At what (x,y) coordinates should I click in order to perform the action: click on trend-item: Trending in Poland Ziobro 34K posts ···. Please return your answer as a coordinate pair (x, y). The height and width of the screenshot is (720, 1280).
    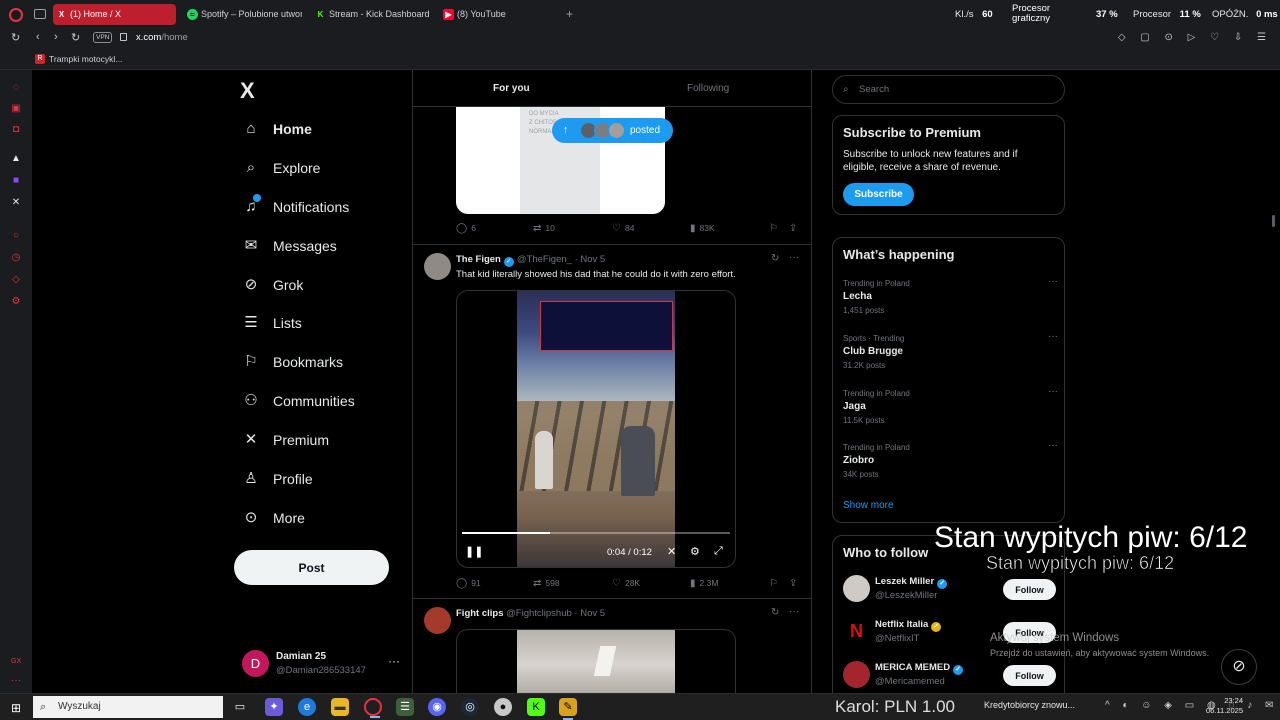
    Looking at the image, I should click on (950, 461).